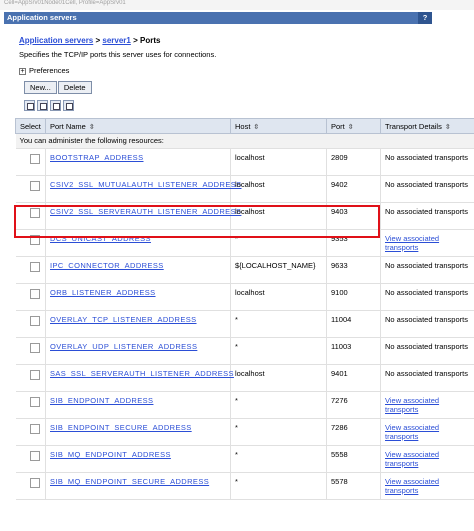 This screenshot has height=531, width=474. Describe the element at coordinates (42, 105) in the screenshot. I see `deselect-all-icon` at that location.